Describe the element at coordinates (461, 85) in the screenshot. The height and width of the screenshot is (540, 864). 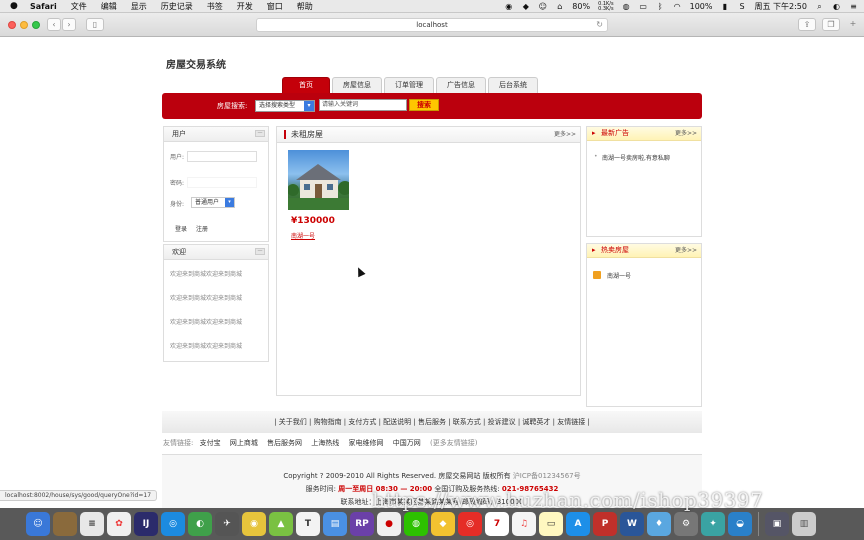
I see `tab-ads: 广告信息` at that location.